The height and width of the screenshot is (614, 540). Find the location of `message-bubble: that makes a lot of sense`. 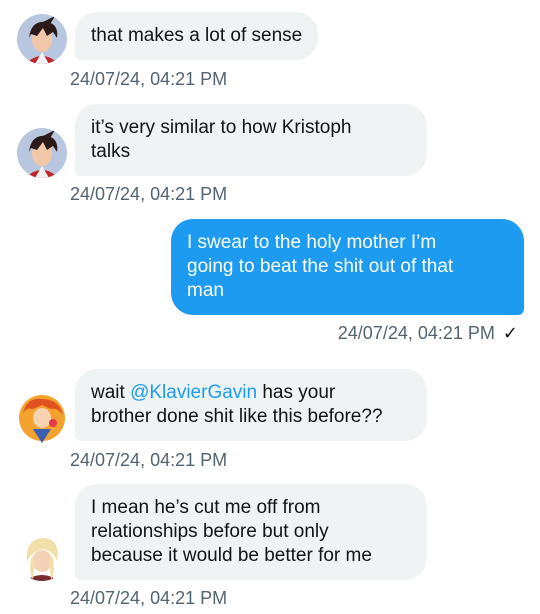

message-bubble: that makes a lot of sense is located at coordinates (197, 36).